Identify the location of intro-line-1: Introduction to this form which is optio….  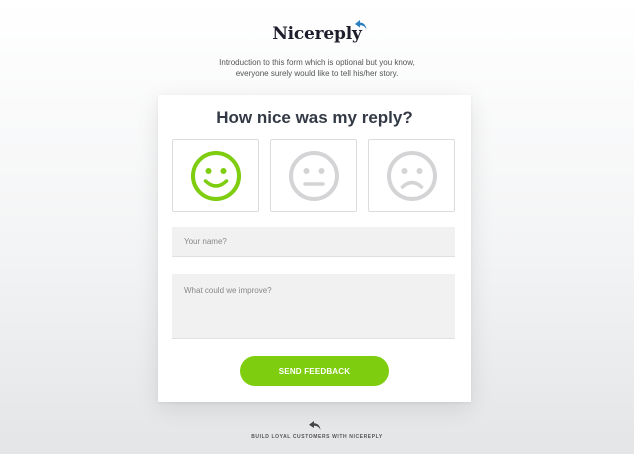
(317, 62).